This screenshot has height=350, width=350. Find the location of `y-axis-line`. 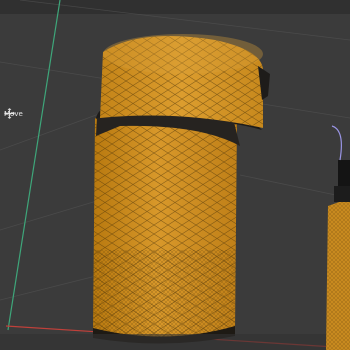

y-axis-line is located at coordinates (34, 165).